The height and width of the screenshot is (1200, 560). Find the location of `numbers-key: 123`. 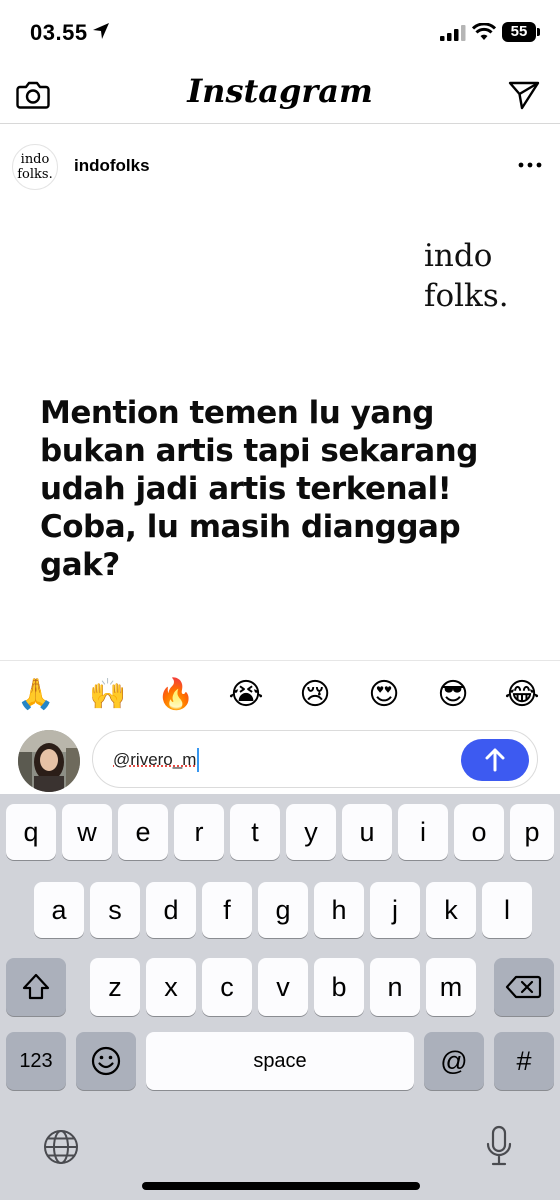

numbers-key: 123 is located at coordinates (36, 1061).